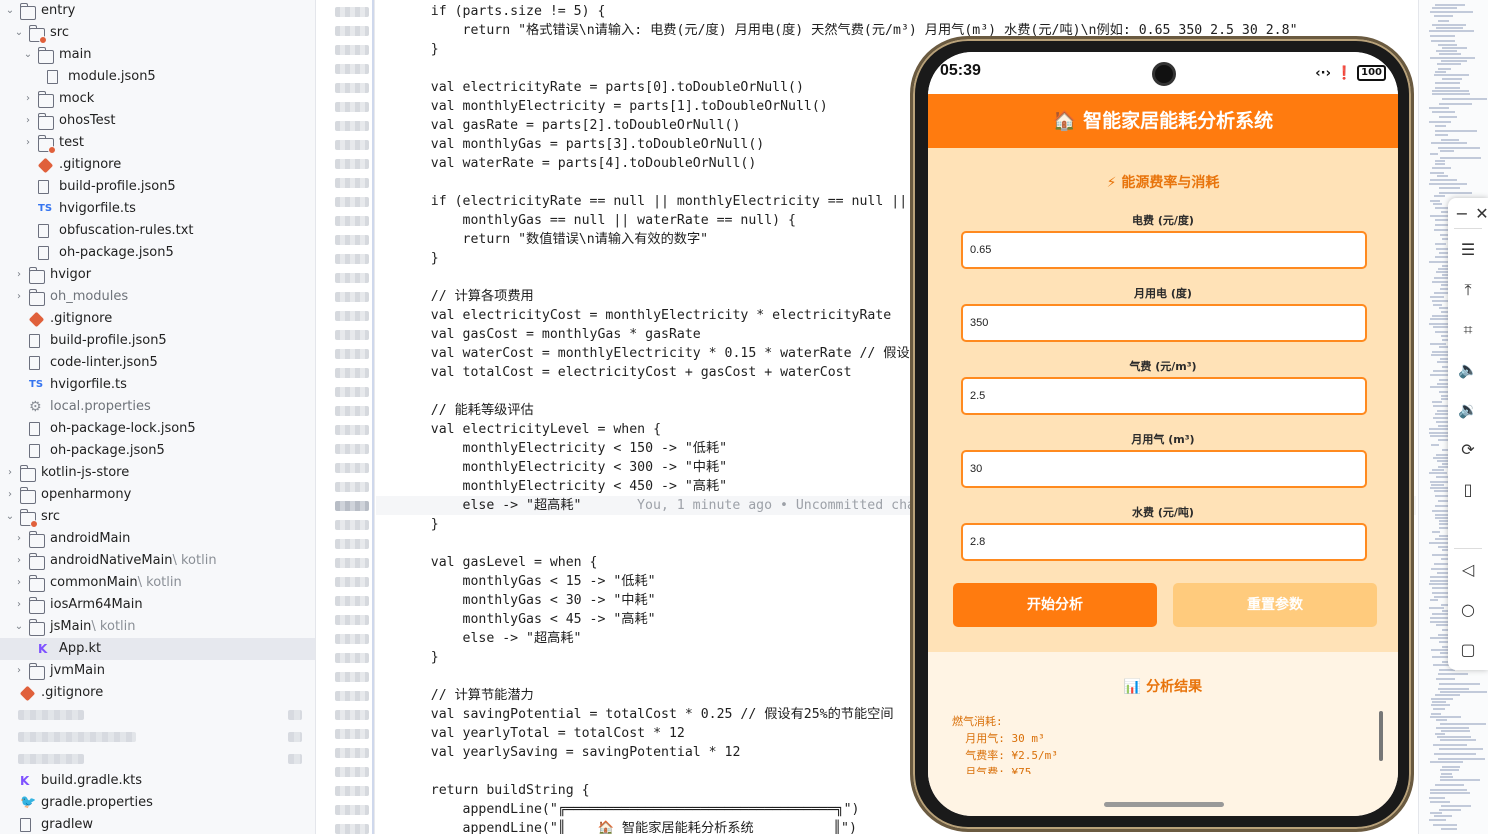 Image resolution: width=1488 pixels, height=834 pixels. I want to click on reset-params-button: 重置参数, so click(1275, 605).